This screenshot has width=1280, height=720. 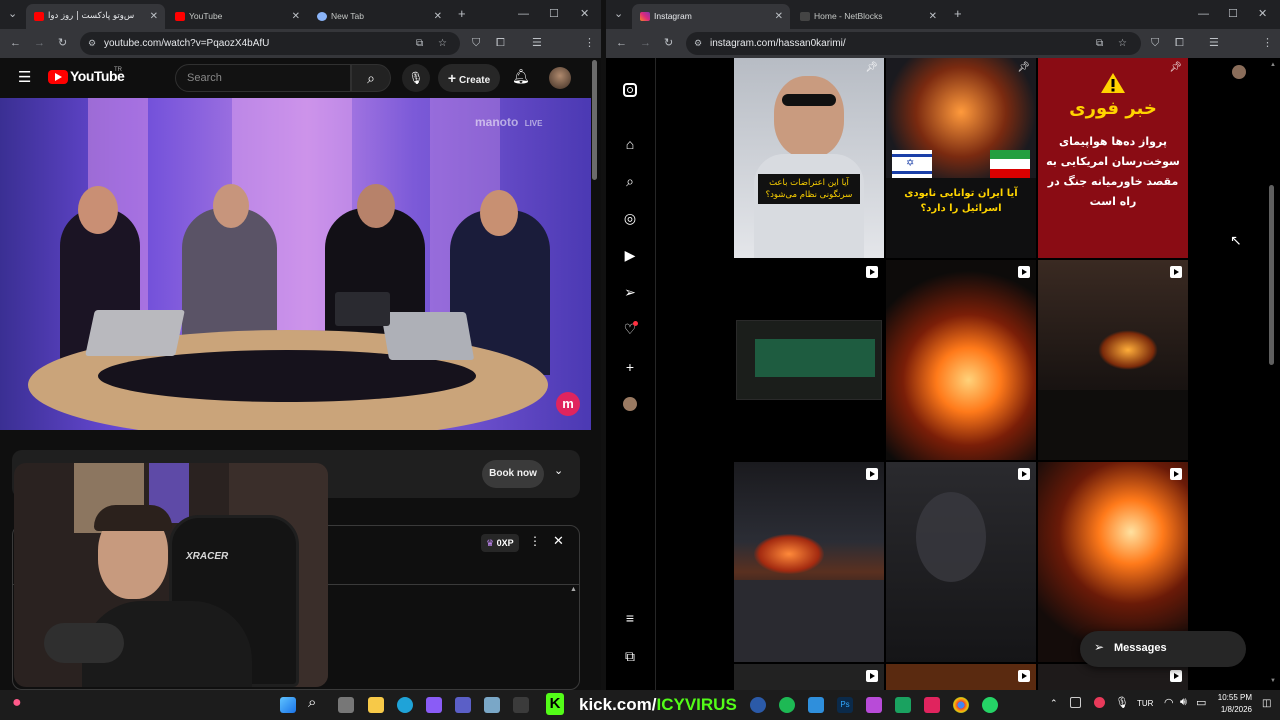 I want to click on chat-more-icon: ⋮, so click(x=535, y=541).